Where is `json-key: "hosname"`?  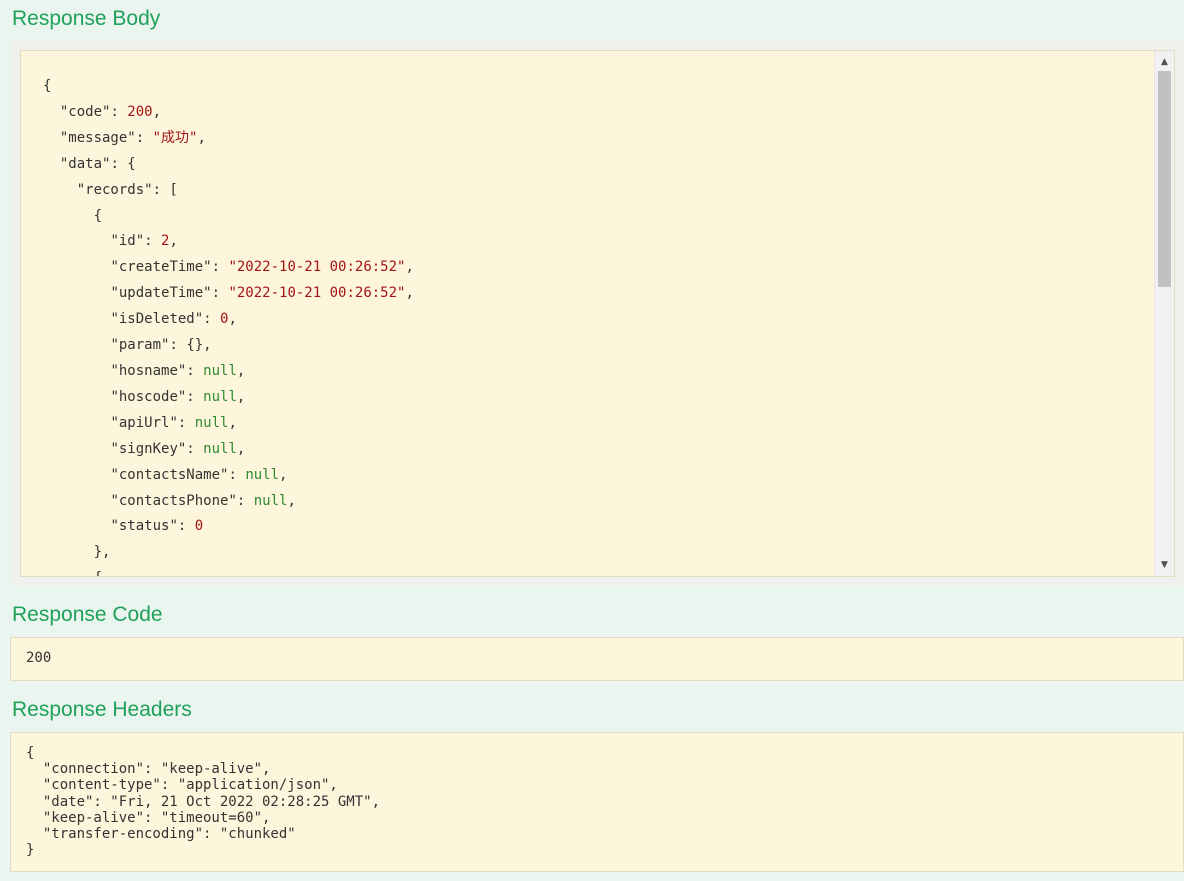
json-key: "hosname" is located at coordinates (148, 370).